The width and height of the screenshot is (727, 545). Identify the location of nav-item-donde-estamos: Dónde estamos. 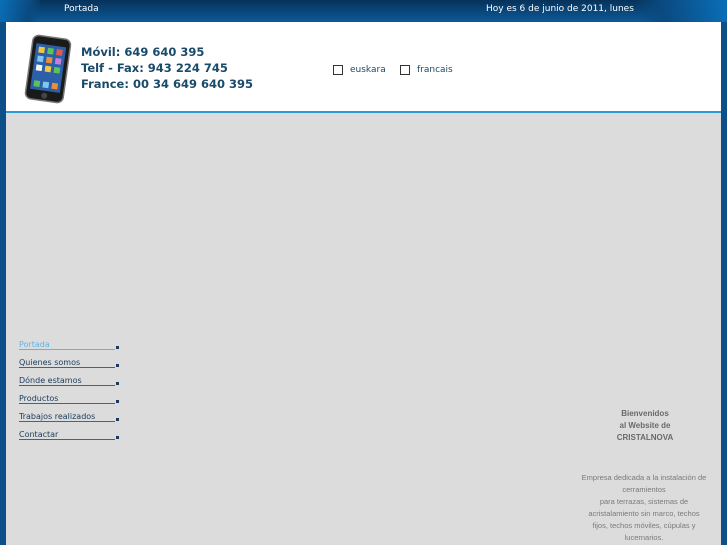
(69, 385).